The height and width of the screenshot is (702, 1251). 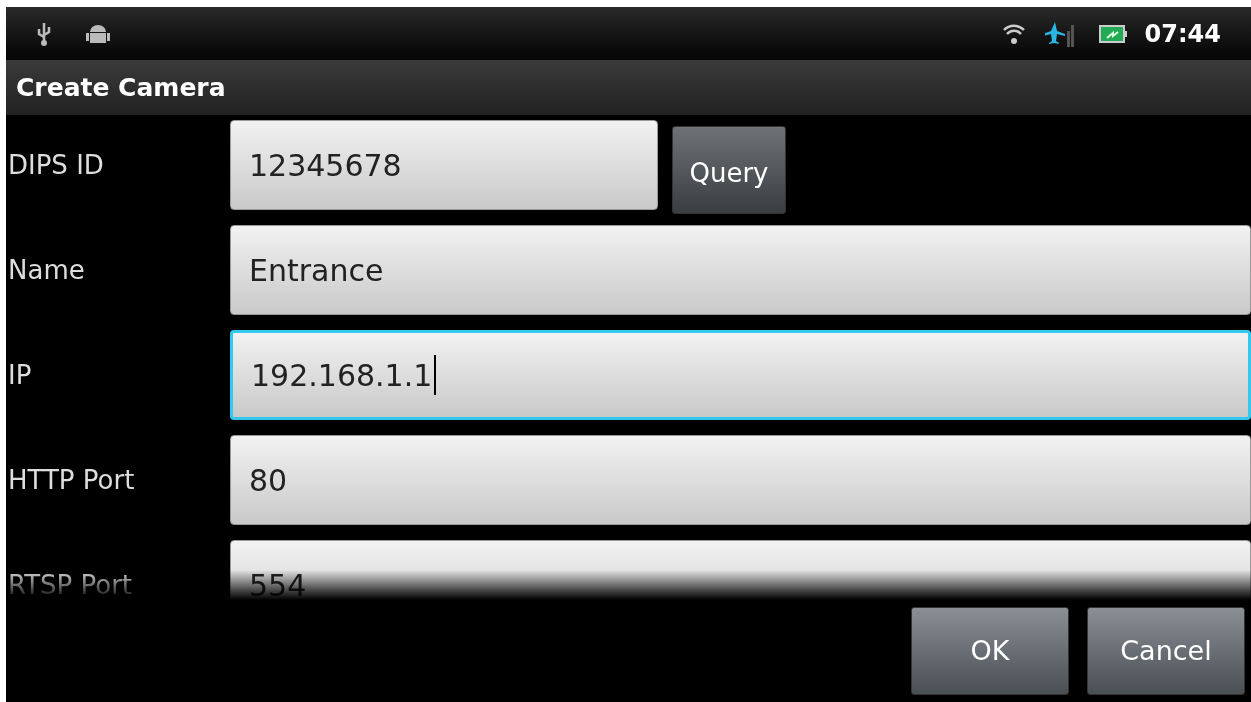 What do you see at coordinates (1112, 33) in the screenshot?
I see `battery-icon` at bounding box center [1112, 33].